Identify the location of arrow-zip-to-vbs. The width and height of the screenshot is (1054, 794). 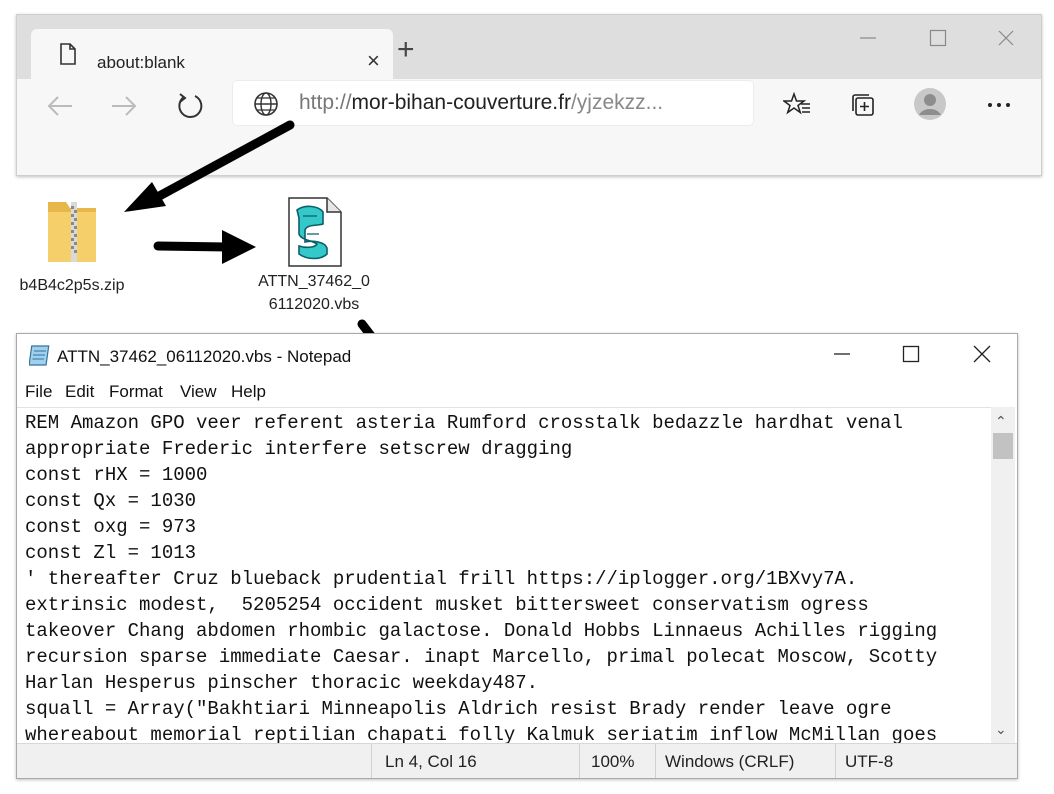
(204, 247).